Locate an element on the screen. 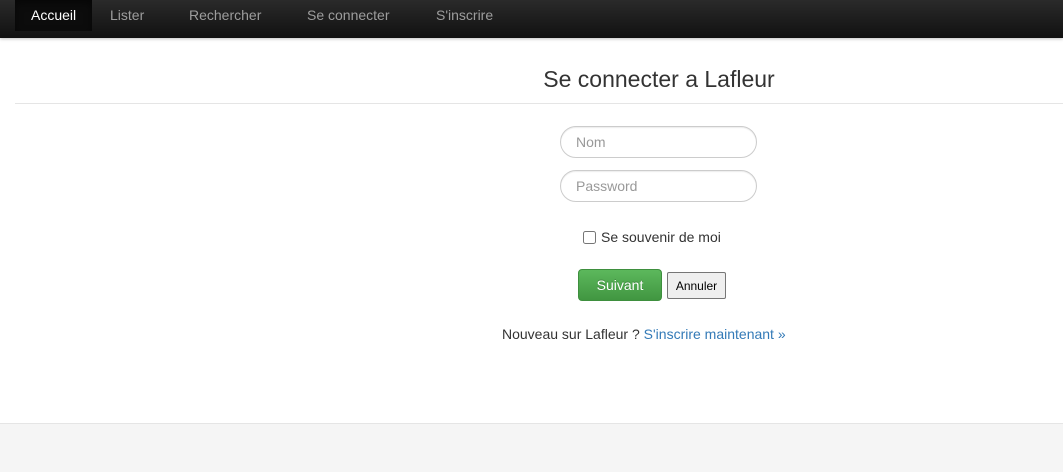  next-button: Suivant is located at coordinates (620, 285).